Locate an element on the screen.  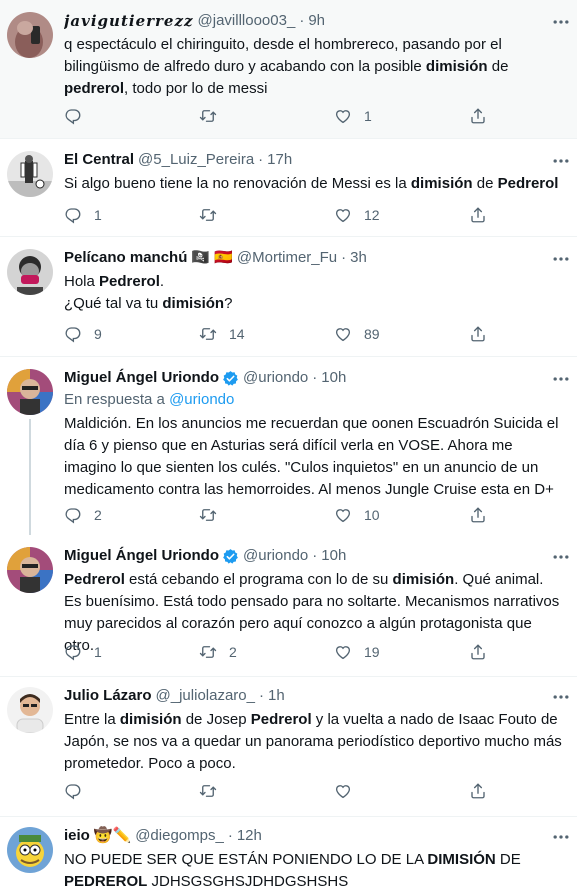
retweet-button: 14 is located at coordinates (222, 334).